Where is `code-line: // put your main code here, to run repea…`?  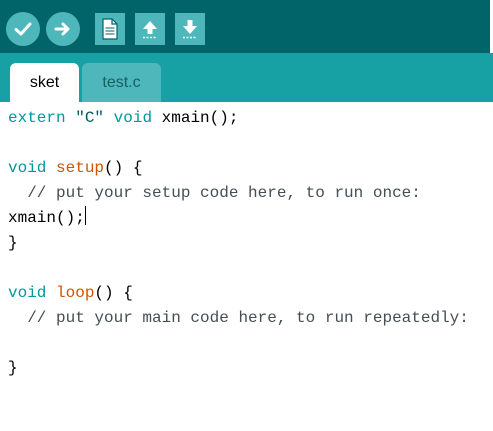
code-line: // put your main code here, to run repea… is located at coordinates (238, 318).